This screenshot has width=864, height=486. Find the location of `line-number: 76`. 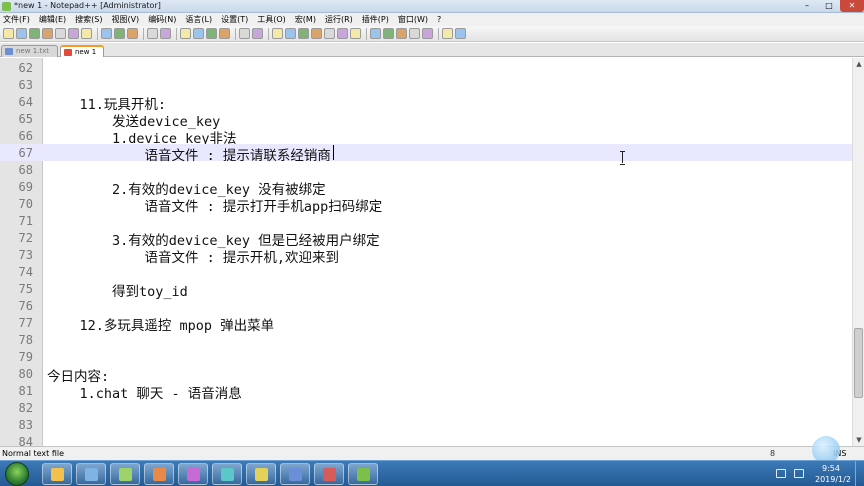

line-number: 76 is located at coordinates (25, 306).